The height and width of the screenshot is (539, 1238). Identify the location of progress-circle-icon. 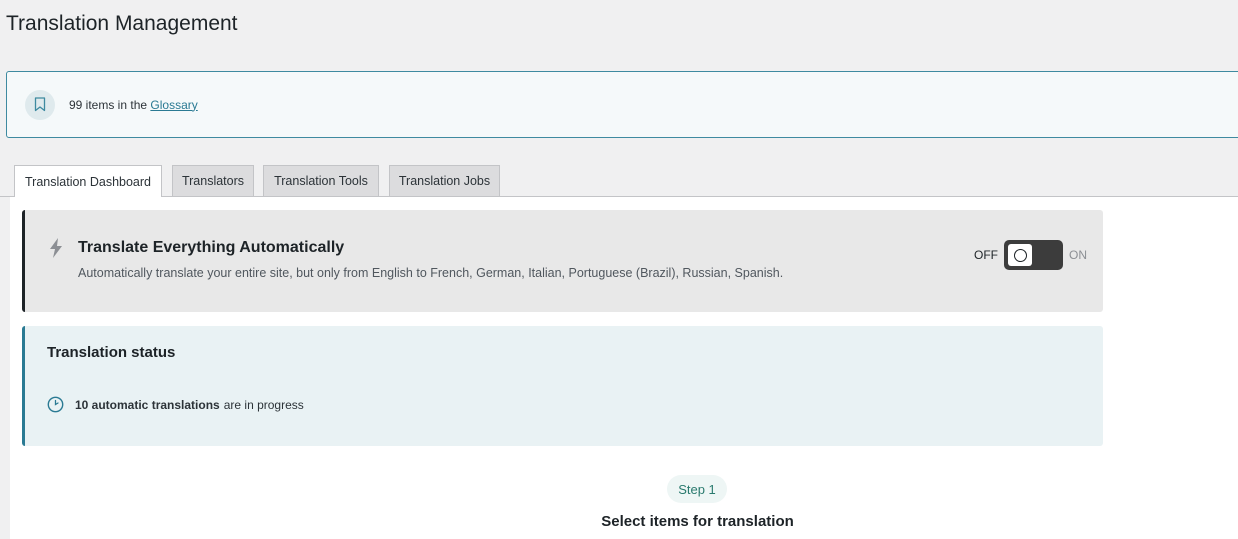
(55, 404).